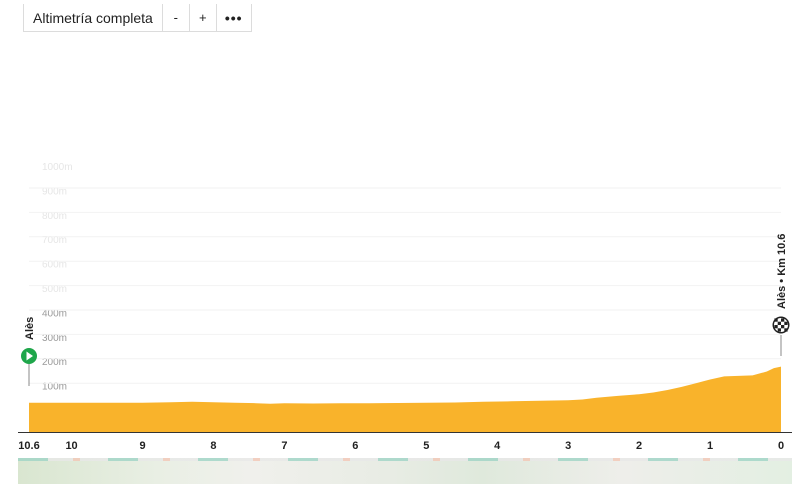 The width and height of the screenshot is (800, 484). What do you see at coordinates (497, 446) in the screenshot?
I see `x-tick-label: 4` at bounding box center [497, 446].